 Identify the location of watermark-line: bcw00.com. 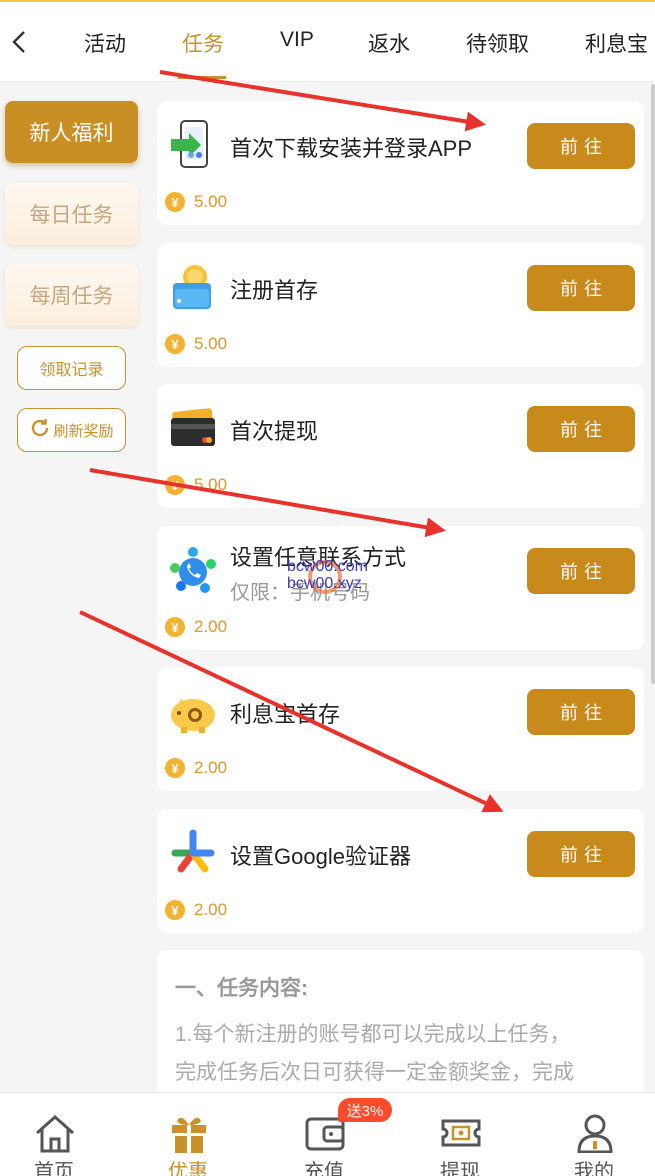
(327, 566).